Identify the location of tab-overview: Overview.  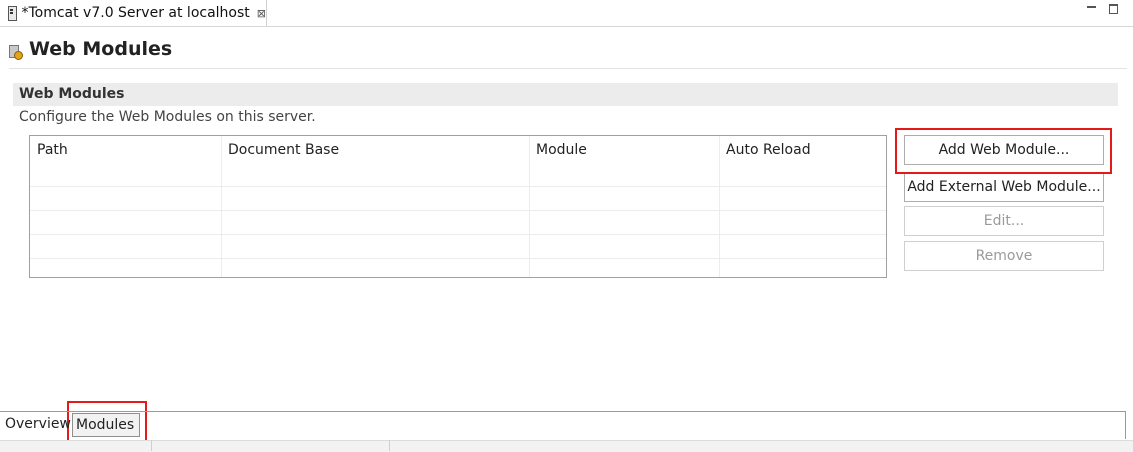
(38, 425).